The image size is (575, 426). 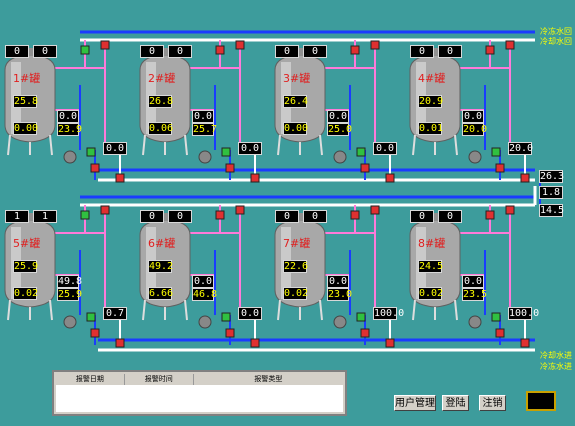 I want to click on alarm-col-type: 报警类型, so click(x=268, y=379).